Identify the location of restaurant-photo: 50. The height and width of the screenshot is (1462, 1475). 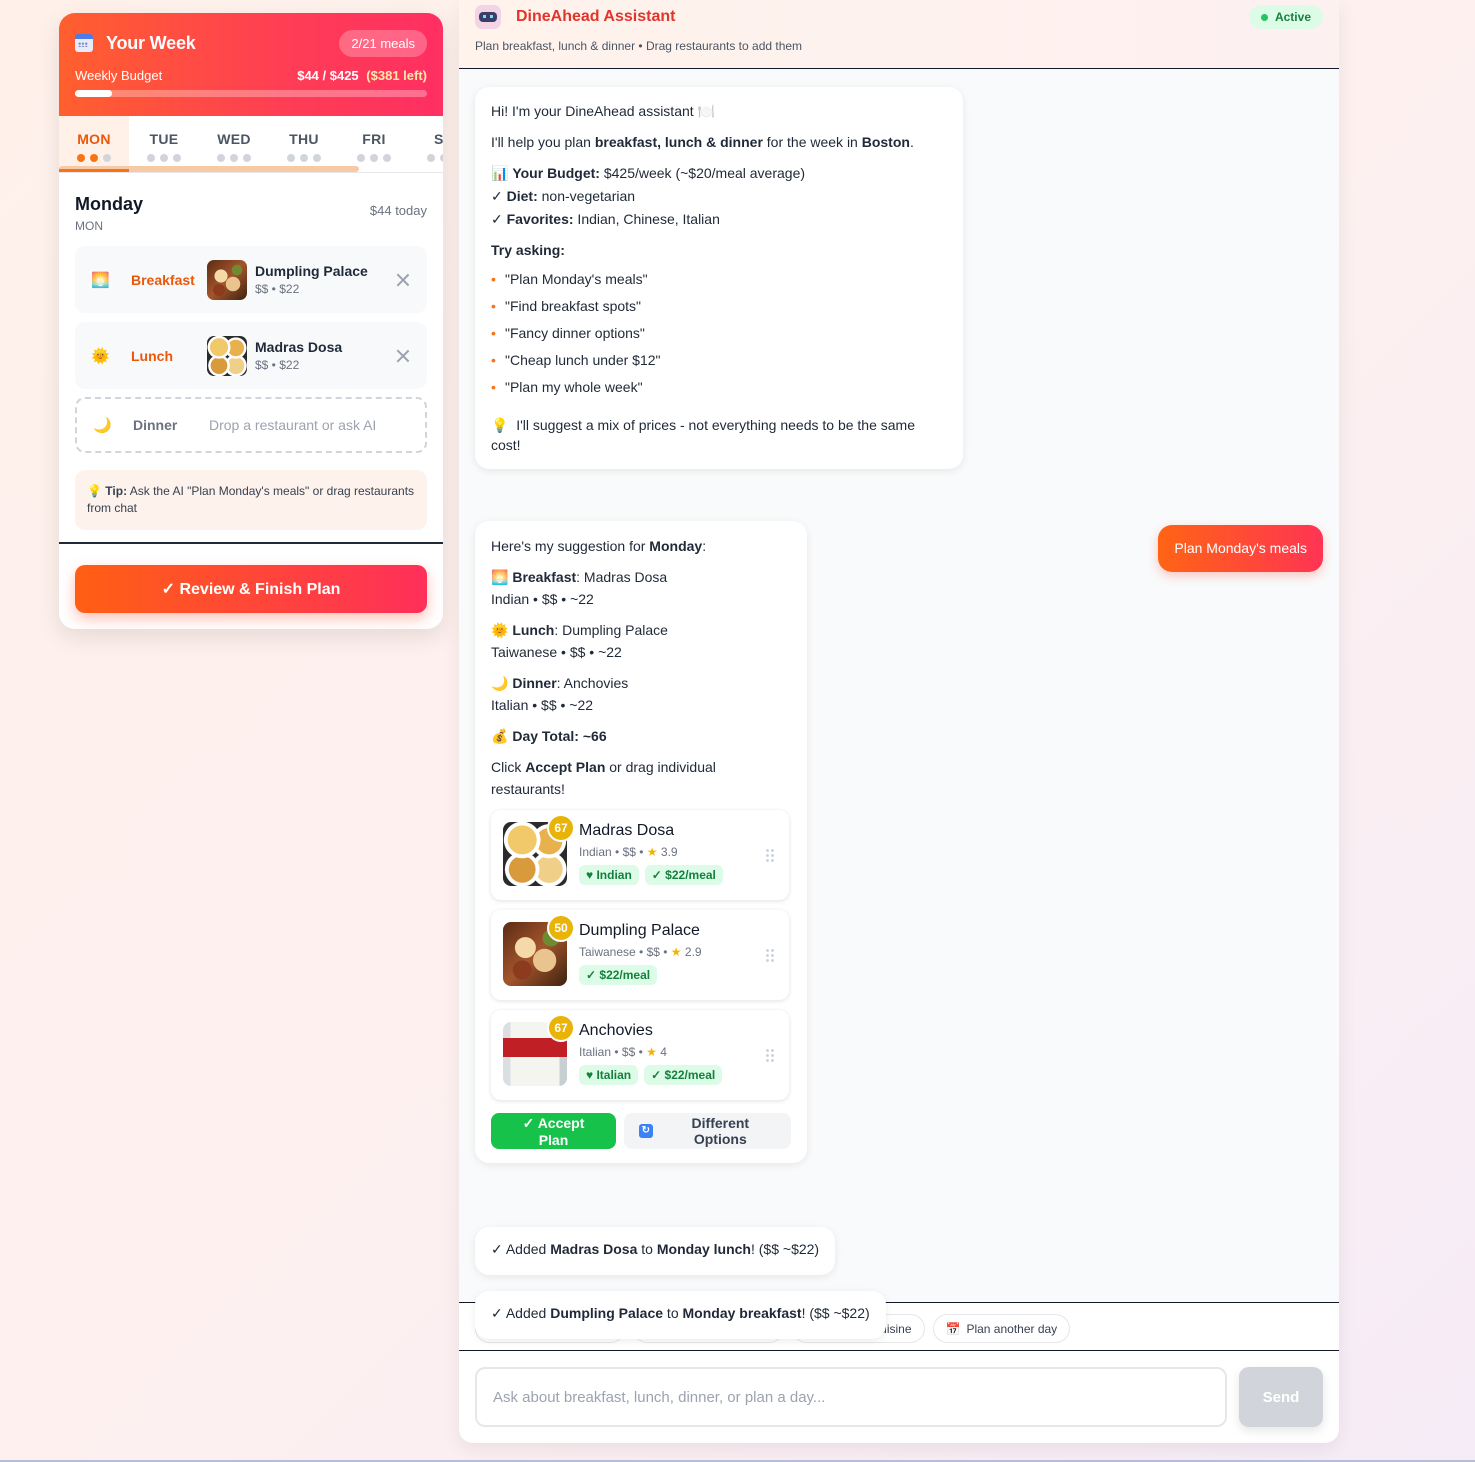
(539, 950).